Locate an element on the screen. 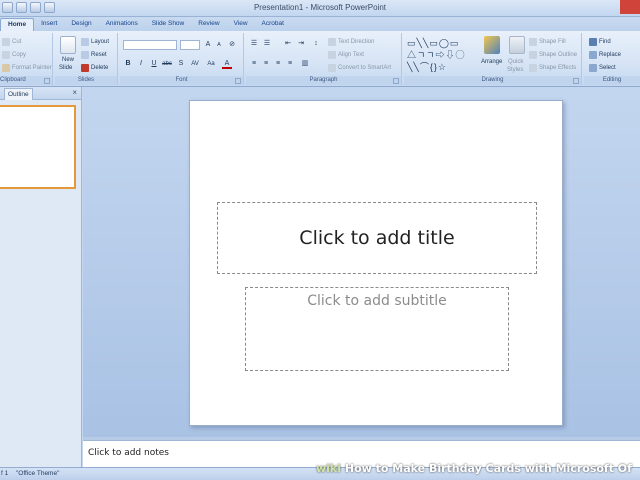 This screenshot has height=480, width=640. editing-group: Find Replace Select Editing is located at coordinates (612, 59).